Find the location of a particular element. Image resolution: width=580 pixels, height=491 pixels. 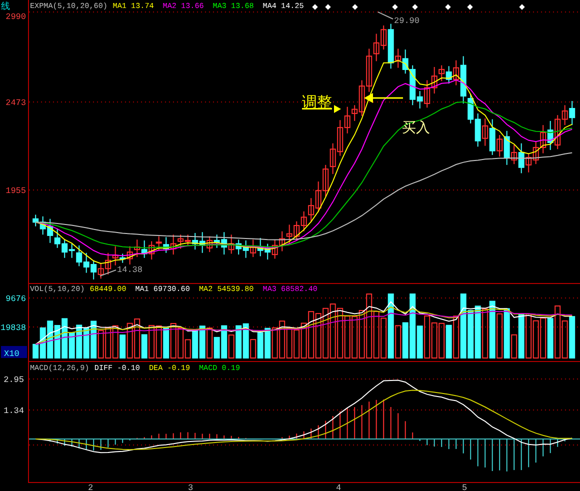

x-axis-label: 5 is located at coordinates (465, 487).